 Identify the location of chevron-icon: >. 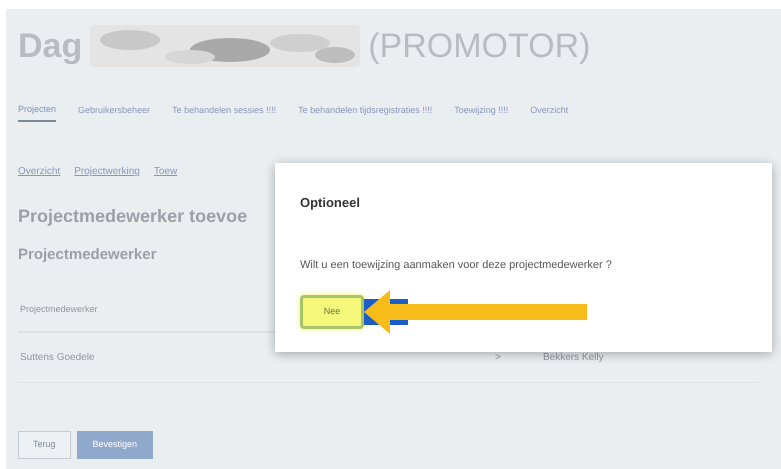
(519, 357).